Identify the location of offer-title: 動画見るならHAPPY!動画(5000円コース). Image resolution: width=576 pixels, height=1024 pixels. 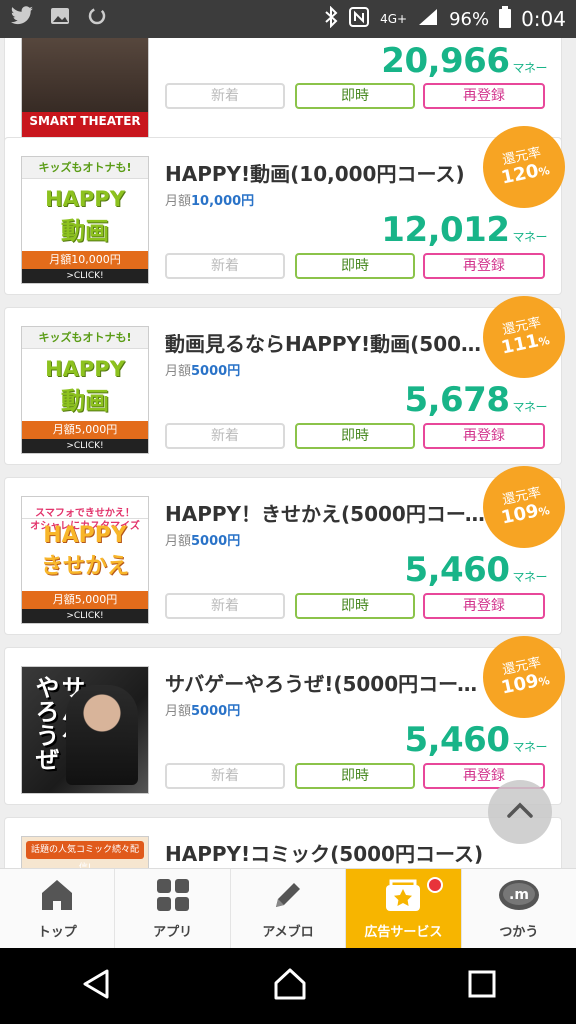
(325, 342).